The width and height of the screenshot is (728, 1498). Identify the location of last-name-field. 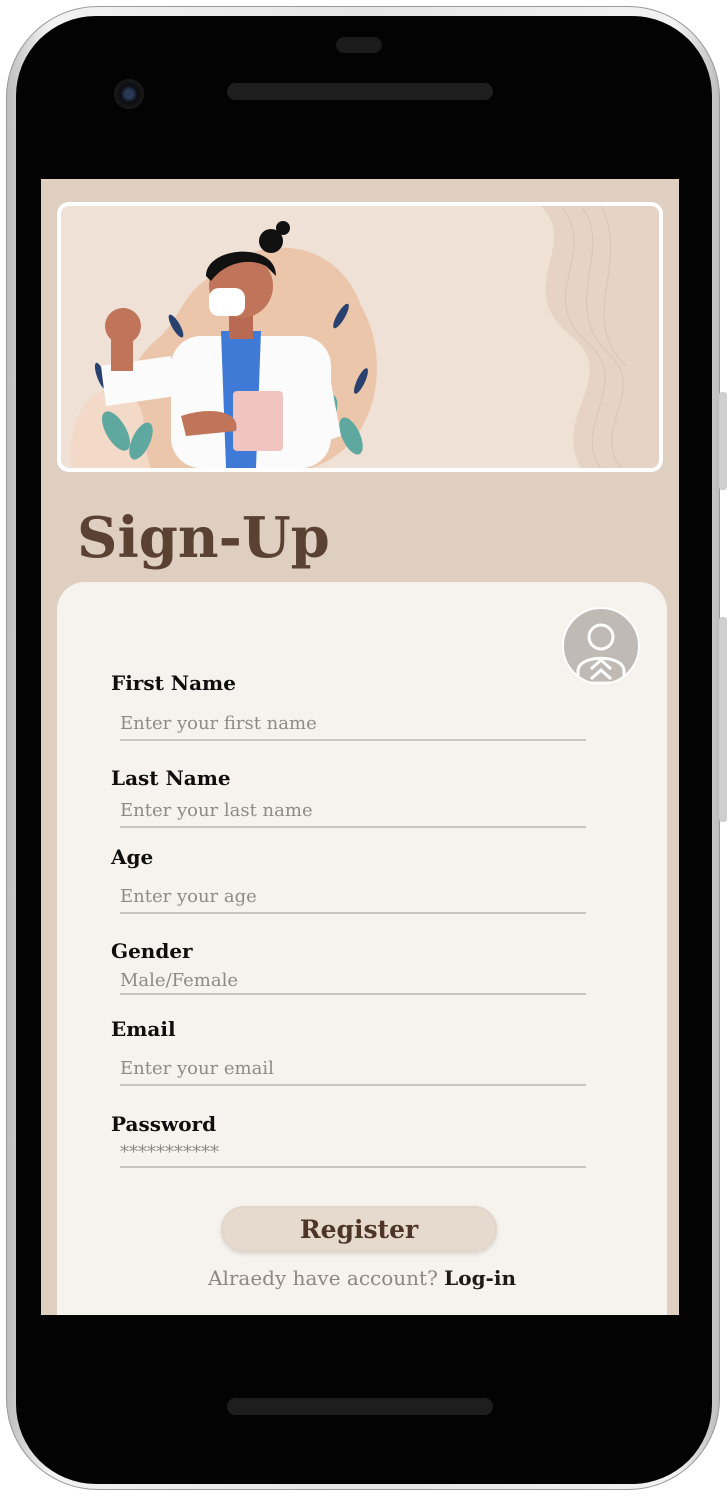
(353, 813).